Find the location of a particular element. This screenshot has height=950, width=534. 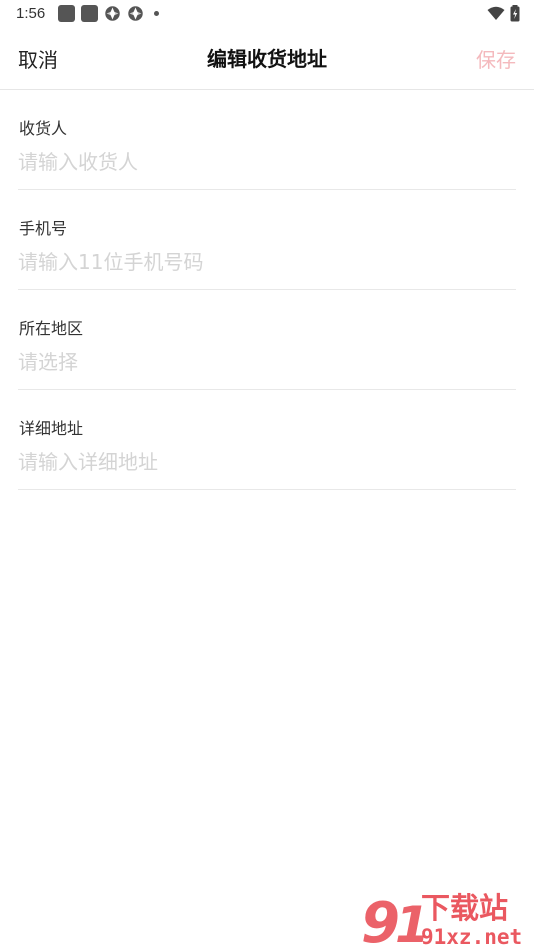

phone-input is located at coordinates (267, 262).